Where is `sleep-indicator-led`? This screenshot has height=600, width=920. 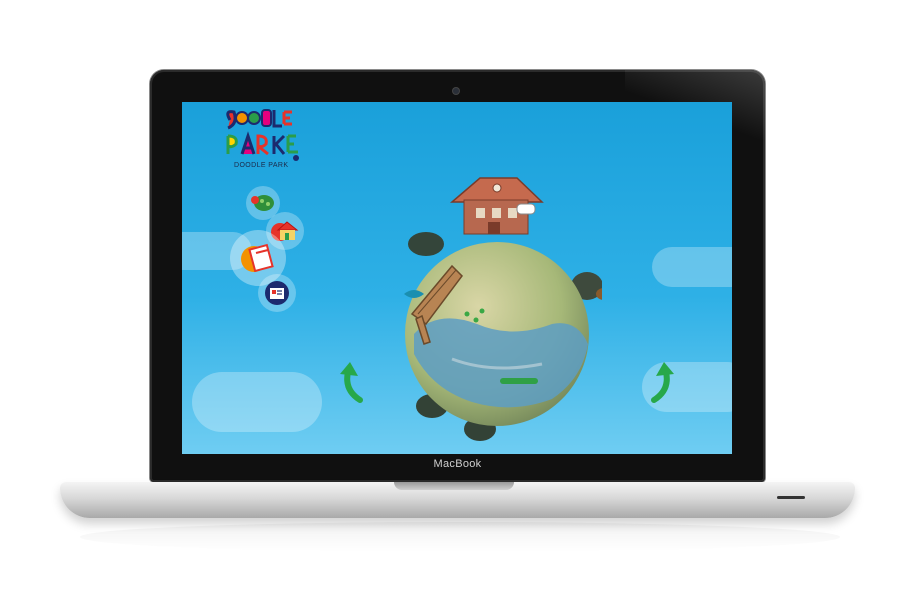
sleep-indicator-led is located at coordinates (791, 497).